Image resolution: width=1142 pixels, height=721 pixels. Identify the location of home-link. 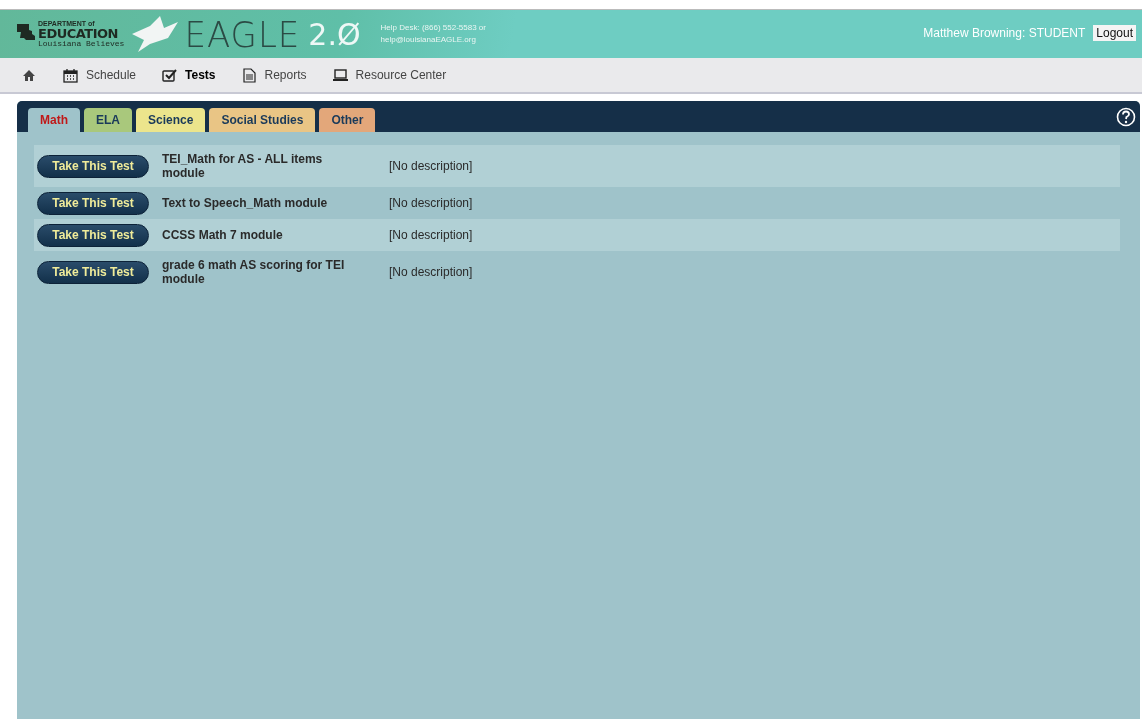
(29, 75).